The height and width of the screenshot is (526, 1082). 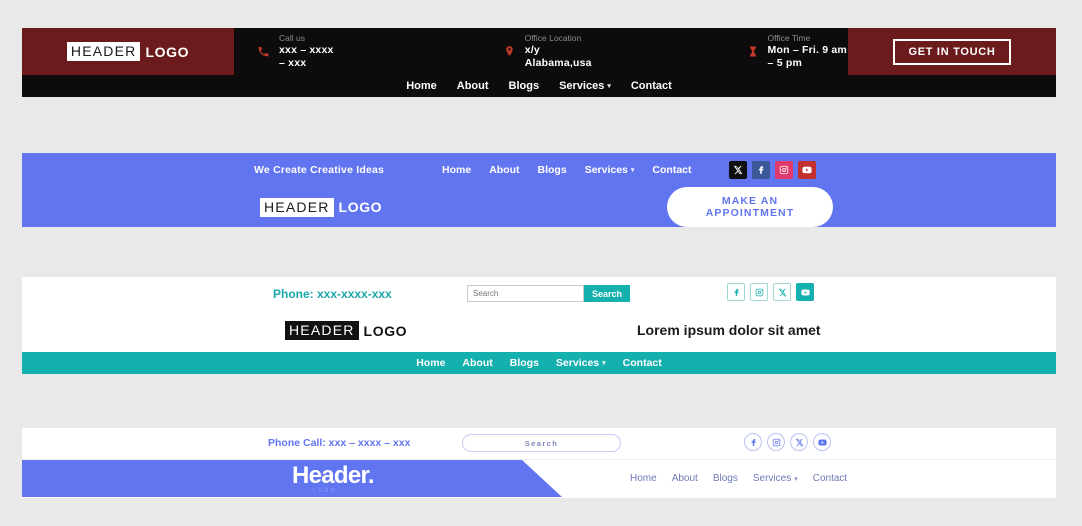 I want to click on info-value: xxx – xxxx – xxx, so click(x=306, y=56).